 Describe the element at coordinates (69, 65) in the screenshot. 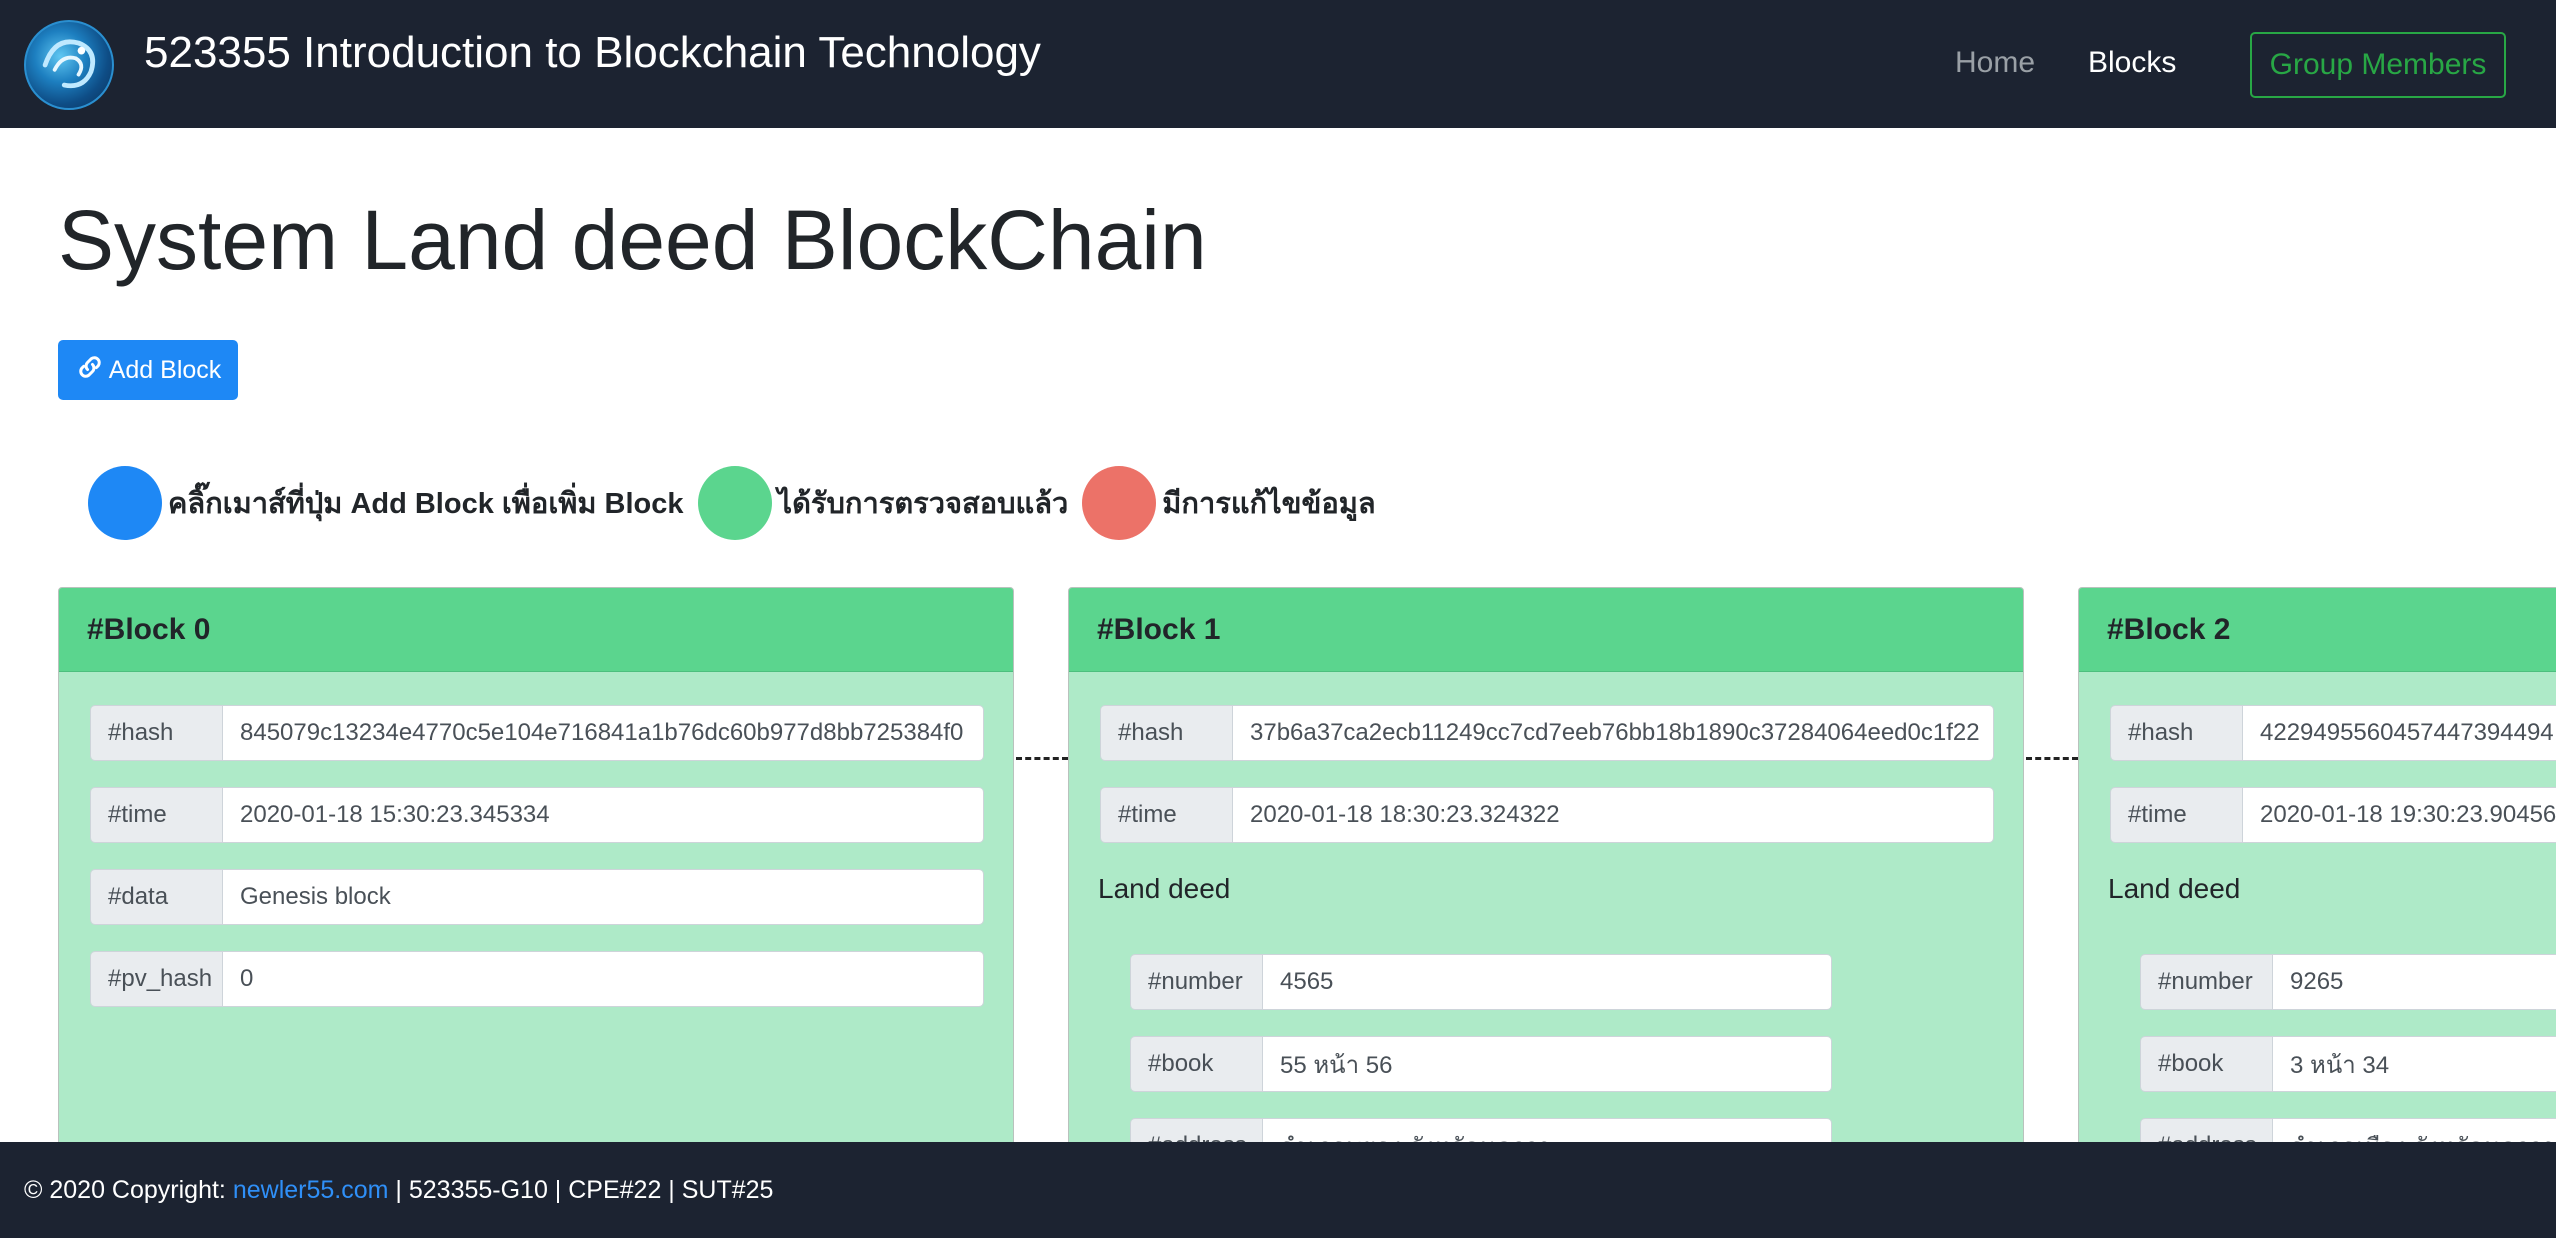

I see `logo-icon` at that location.